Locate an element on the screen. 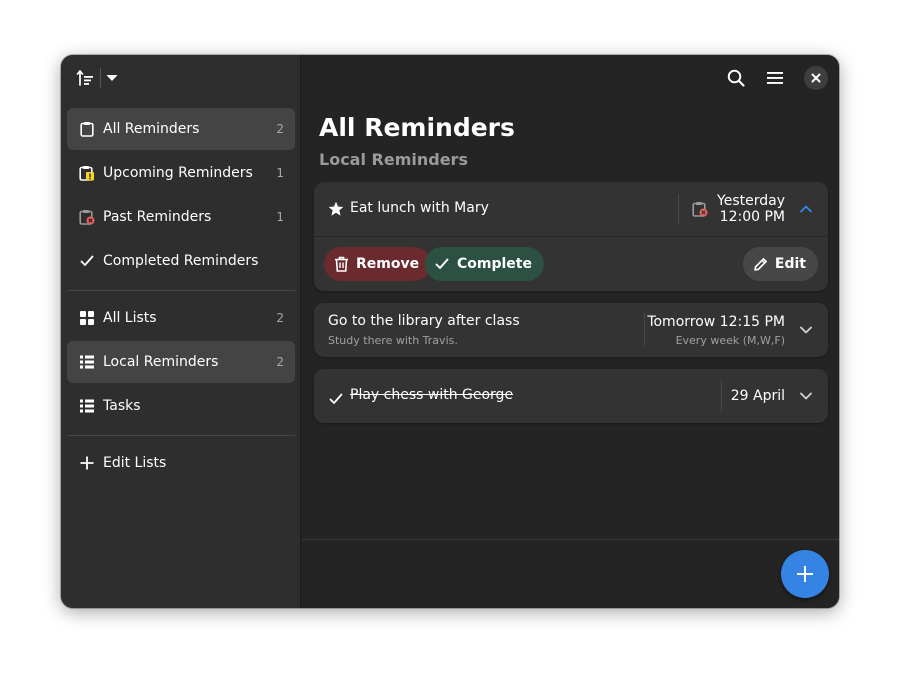 The height and width of the screenshot is (675, 900). page-subtitle: Local Reminders is located at coordinates (393, 159).